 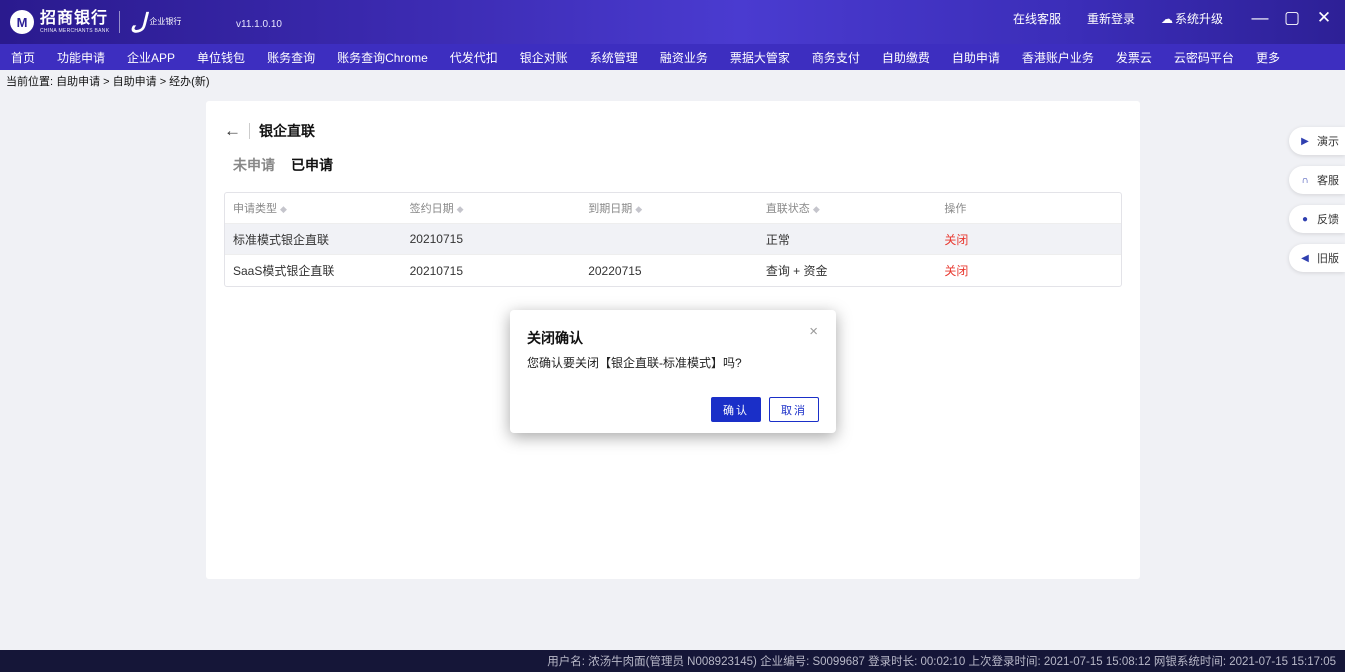 I want to click on tab-not-applied: 未申请, so click(x=254, y=165).